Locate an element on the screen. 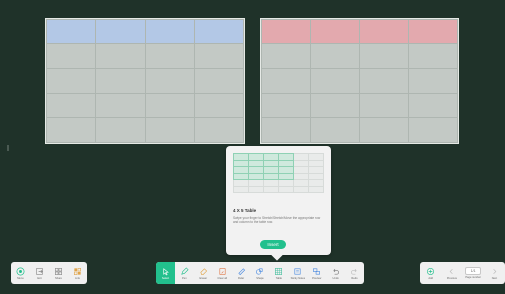 The image size is (505, 294). page-indicator: 1/1 is located at coordinates (473, 271).